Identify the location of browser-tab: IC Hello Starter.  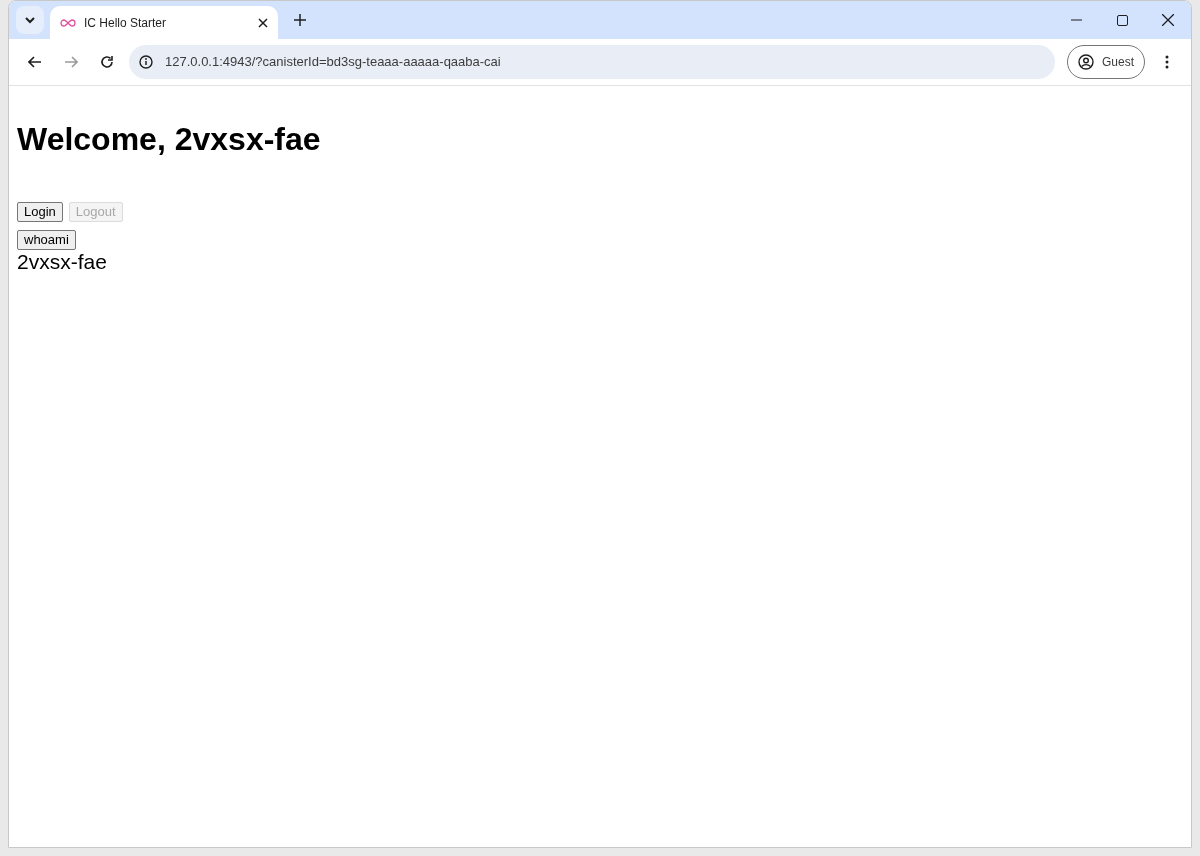
(164, 22).